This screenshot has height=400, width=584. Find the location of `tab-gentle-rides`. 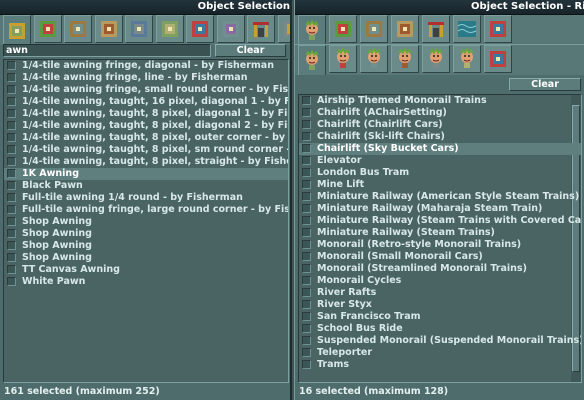

tab-gentle-rides is located at coordinates (374, 59).